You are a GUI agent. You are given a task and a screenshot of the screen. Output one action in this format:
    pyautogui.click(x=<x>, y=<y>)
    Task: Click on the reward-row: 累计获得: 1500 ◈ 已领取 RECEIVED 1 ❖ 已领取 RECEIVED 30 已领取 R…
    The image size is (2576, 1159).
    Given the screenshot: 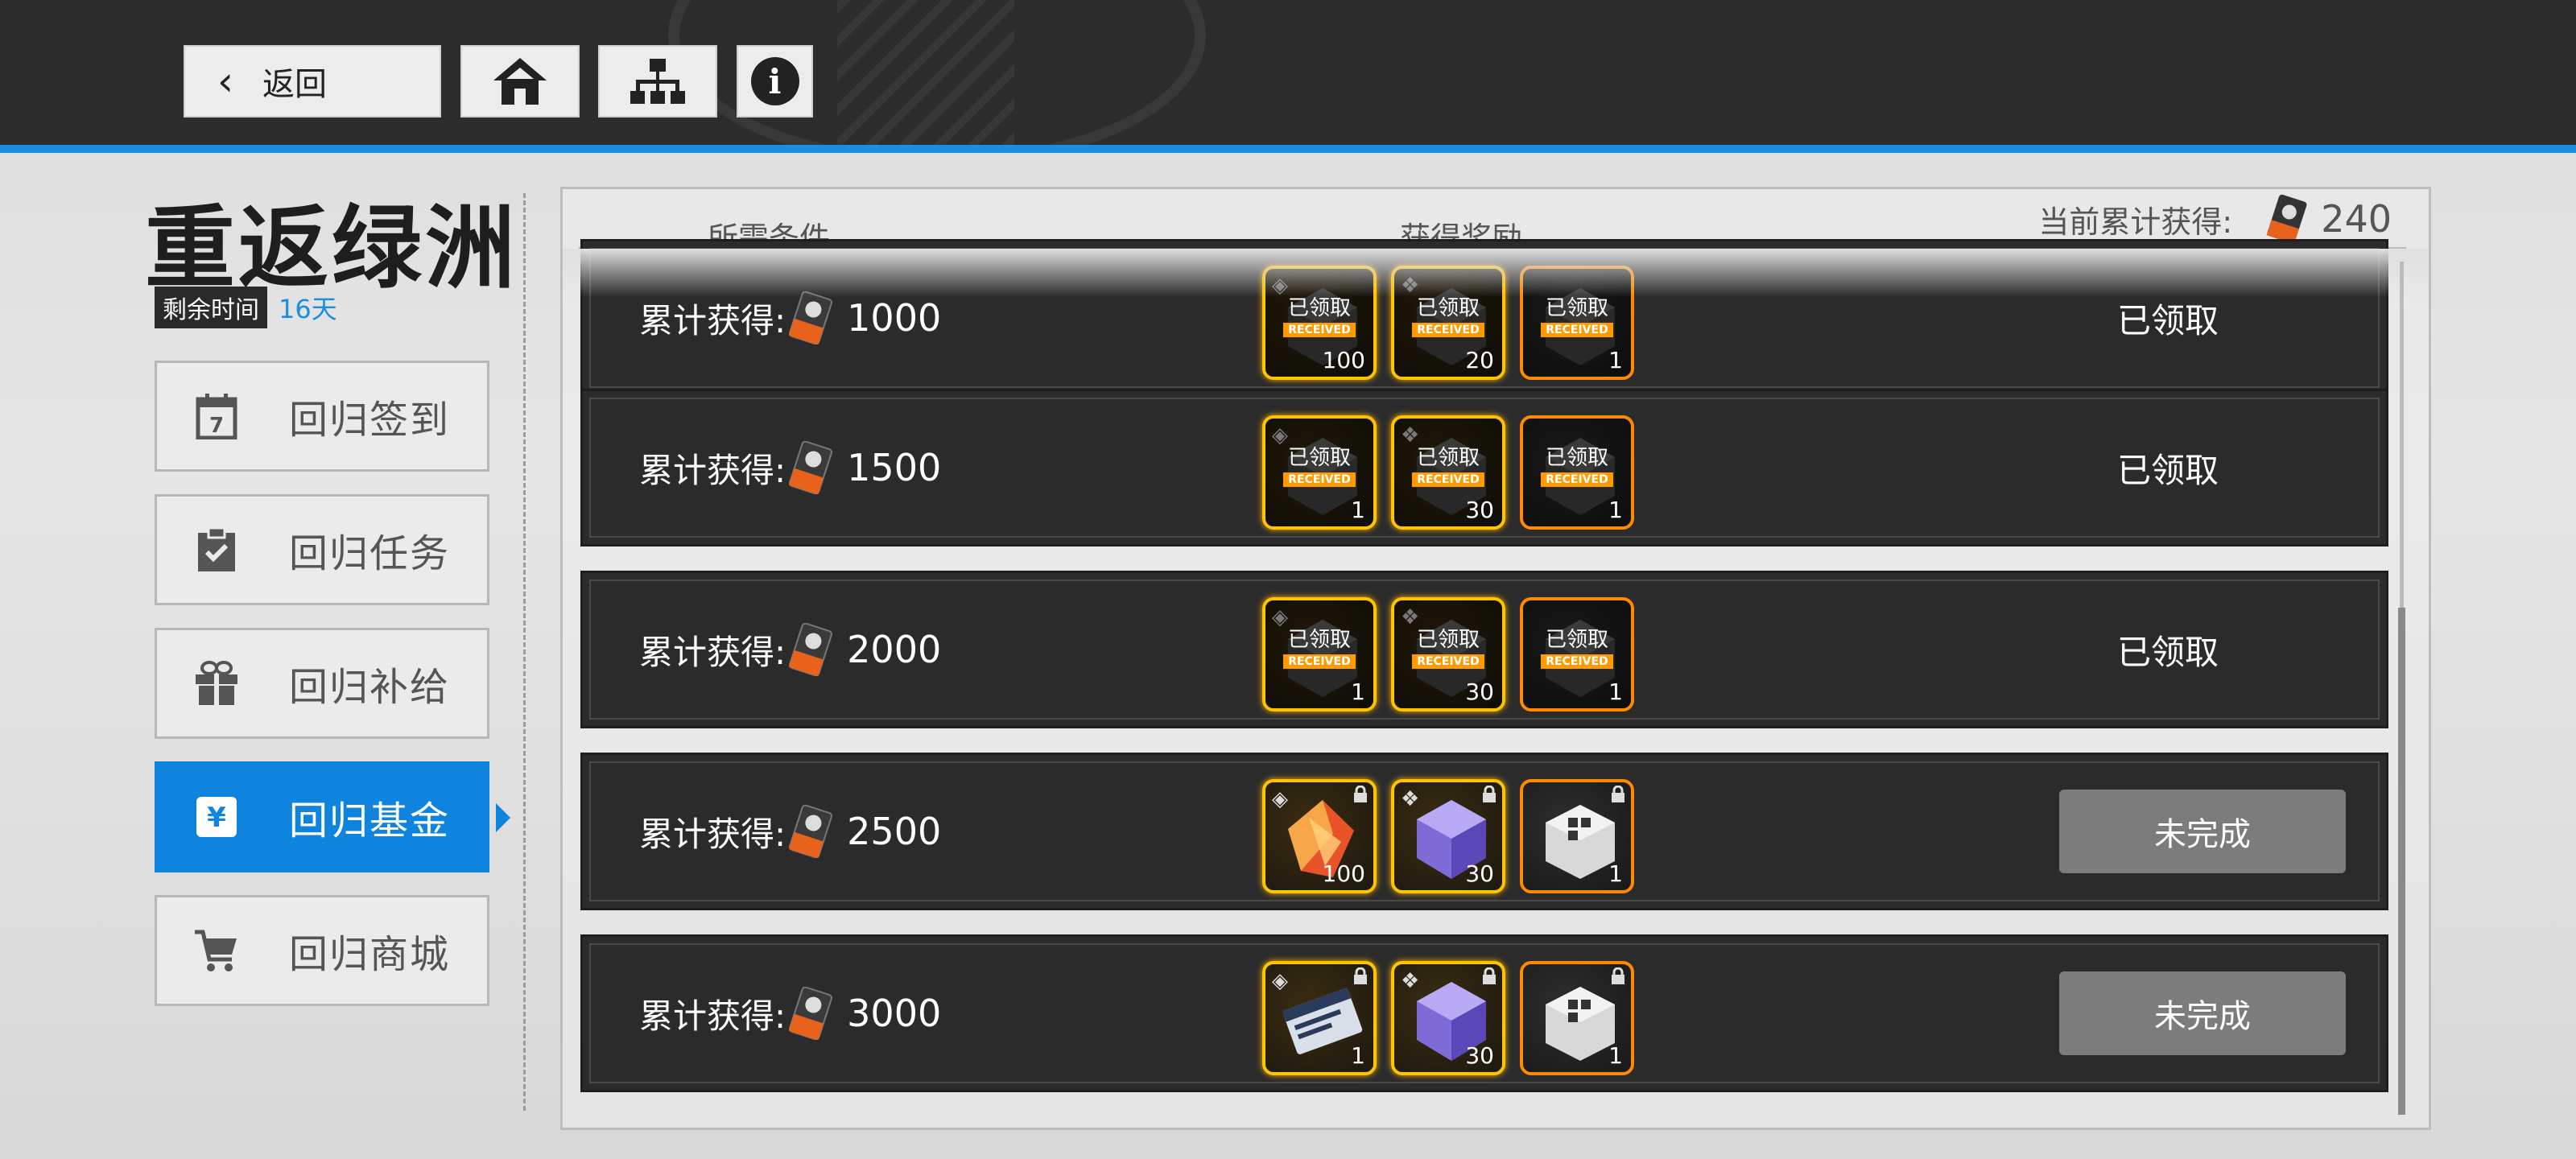 What is the action you would take?
    pyautogui.click(x=1484, y=468)
    